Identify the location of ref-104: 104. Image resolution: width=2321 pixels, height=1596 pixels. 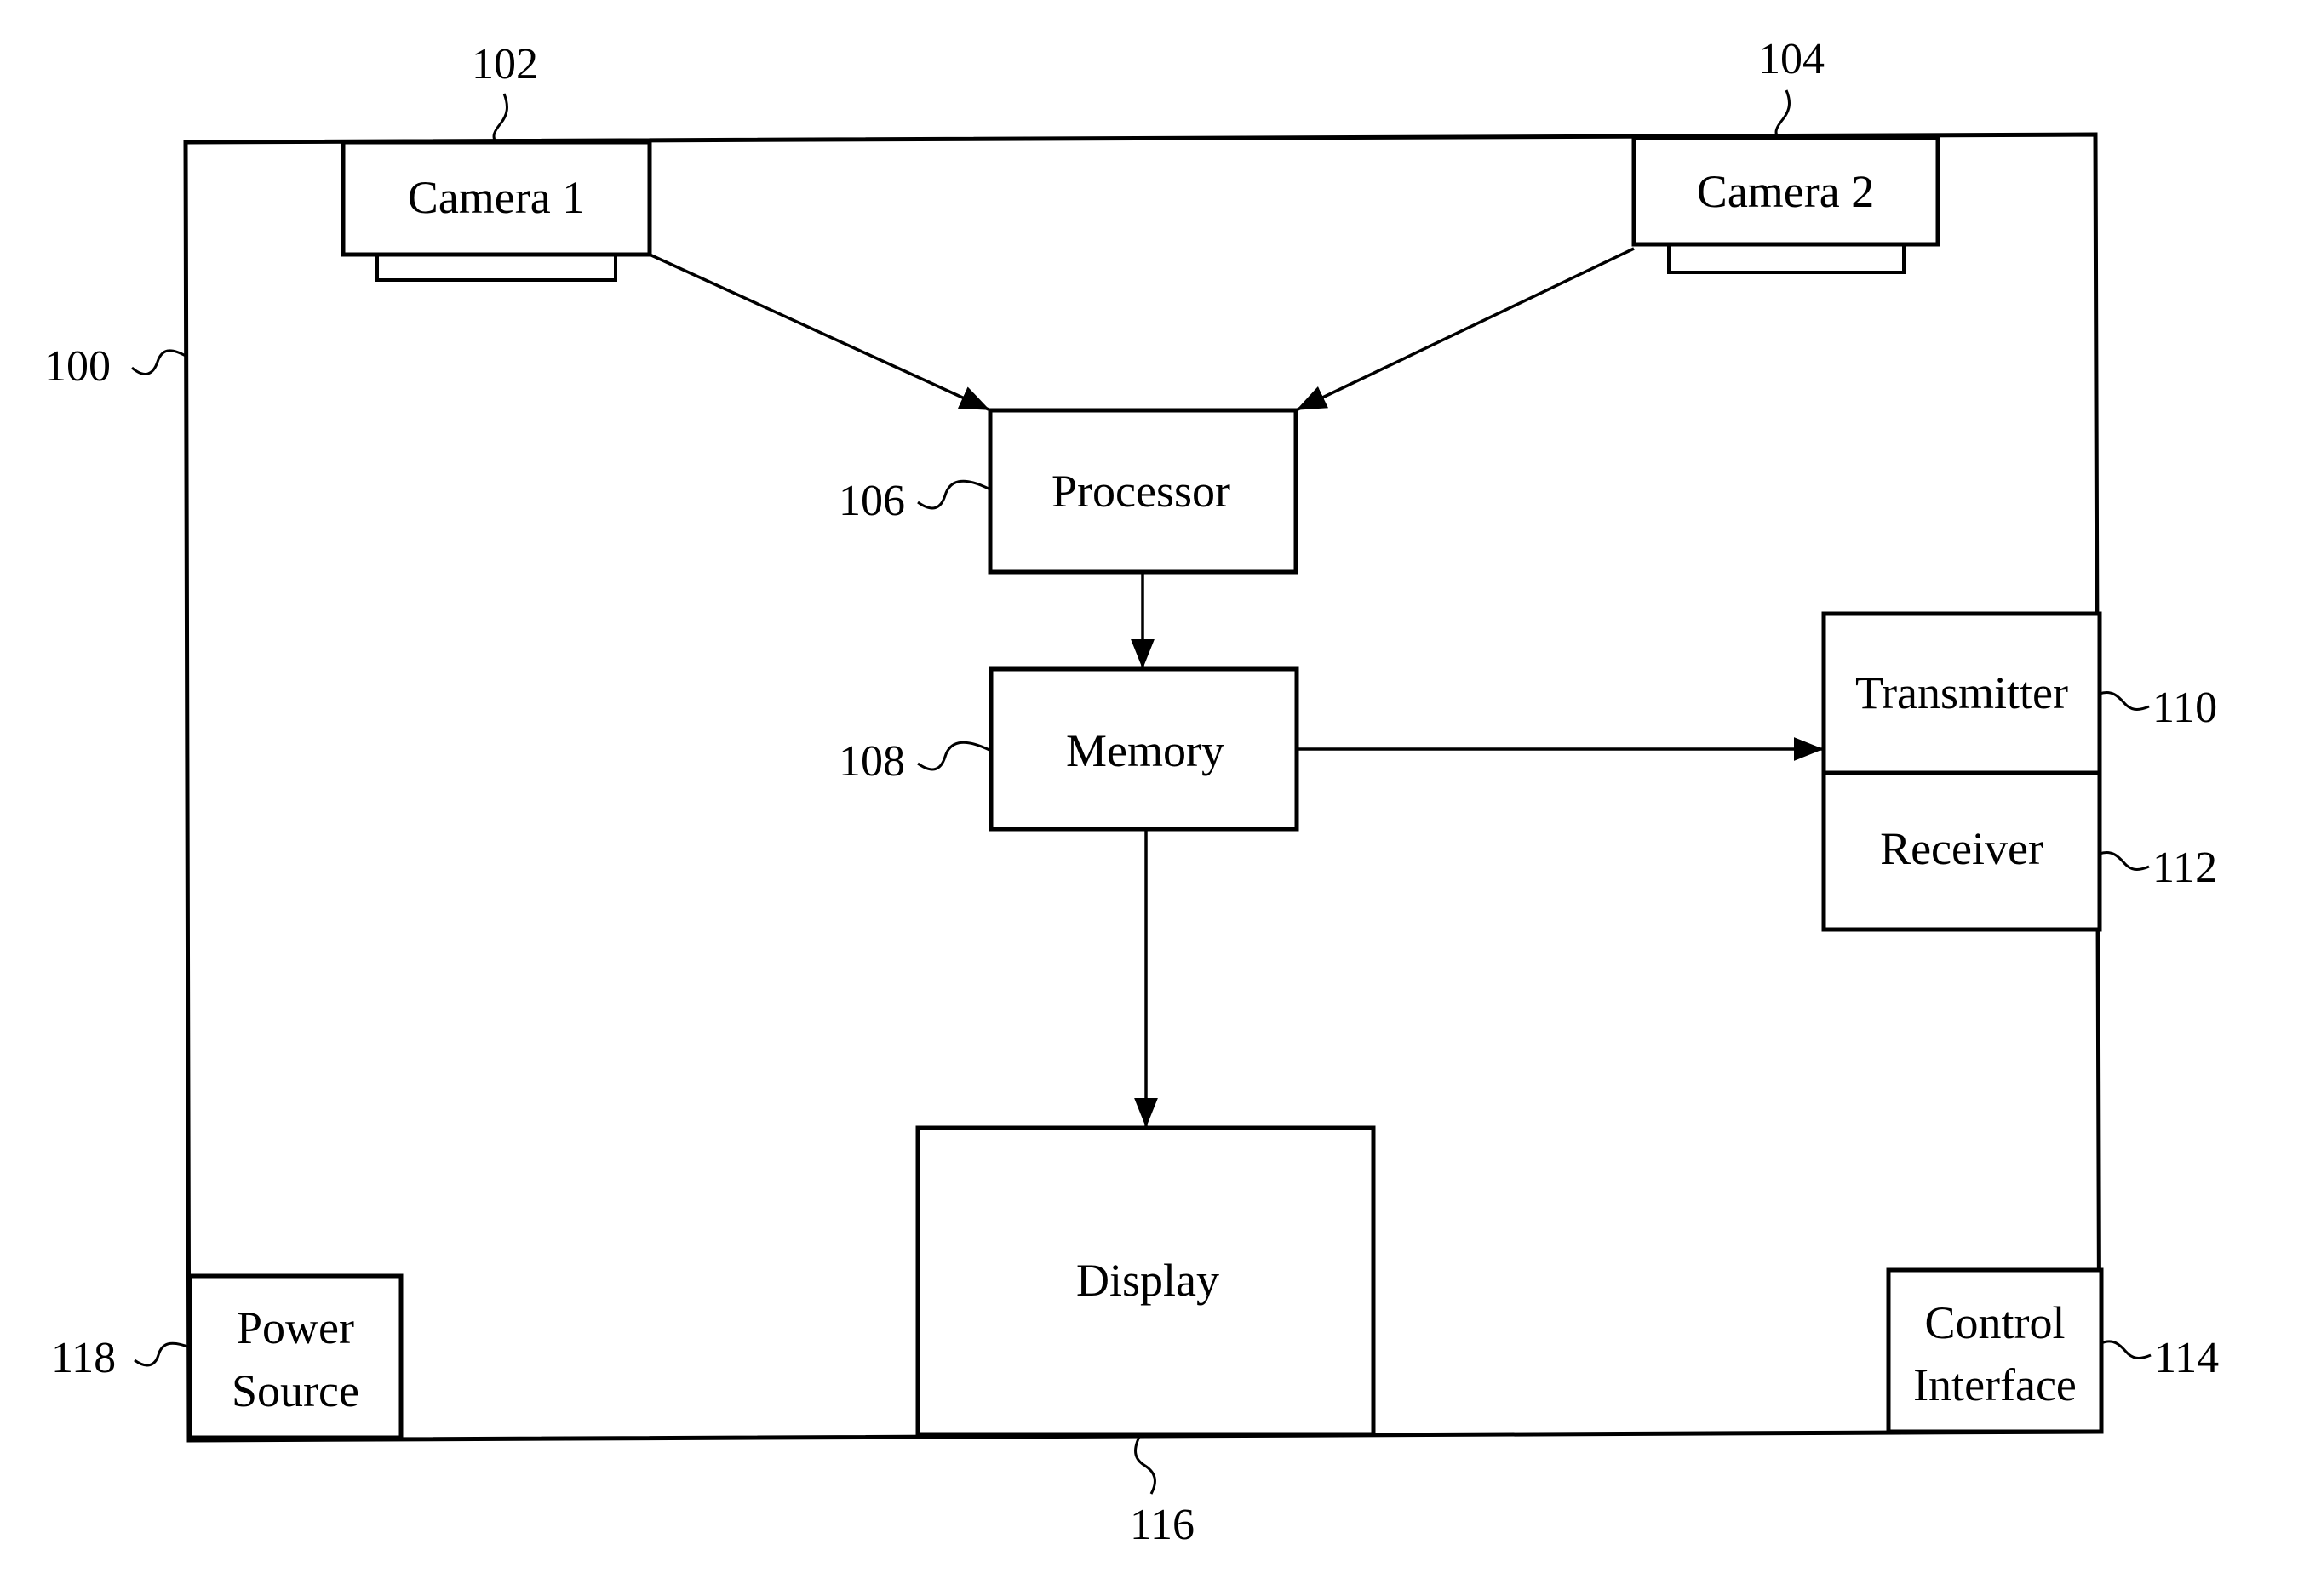
(1791, 59).